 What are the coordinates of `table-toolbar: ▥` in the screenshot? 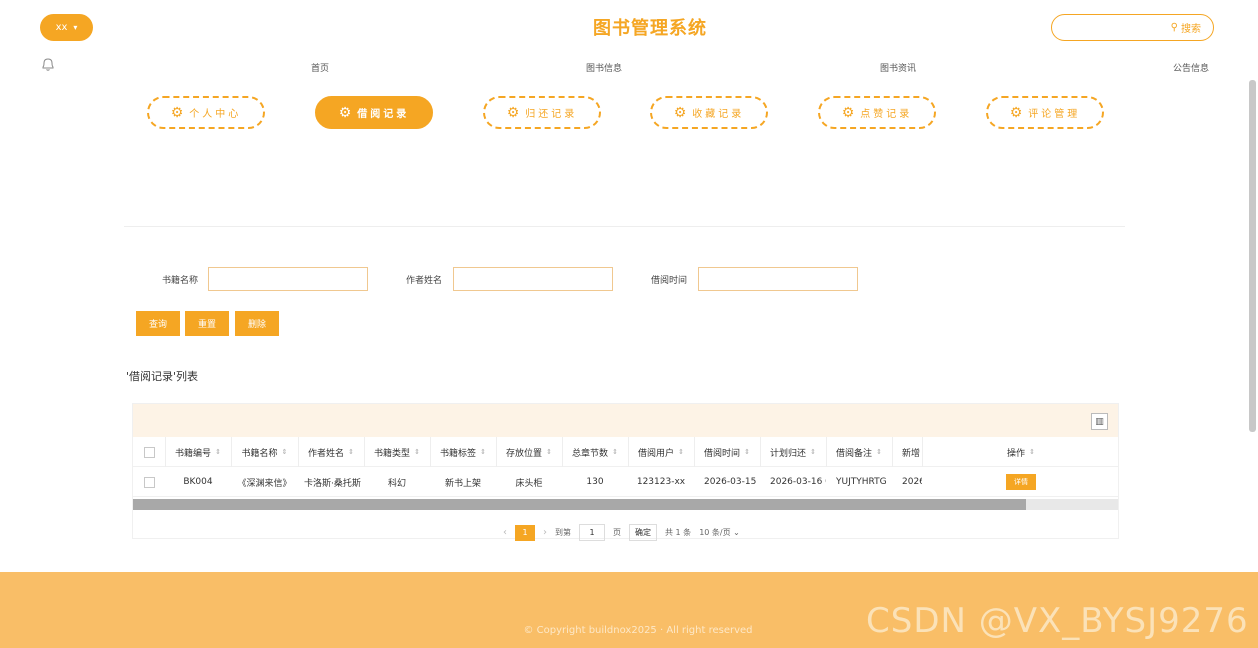 It's located at (625, 420).